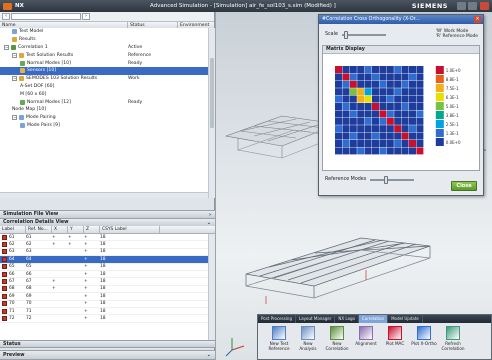  What do you see at coordinates (211, 287) in the screenshot?
I see `table-scrollbar` at bounding box center [211, 287].